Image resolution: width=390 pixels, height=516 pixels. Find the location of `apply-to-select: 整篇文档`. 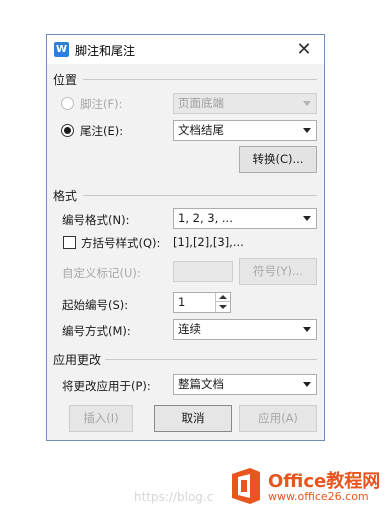

apply-to-select: 整篇文档 is located at coordinates (245, 384).